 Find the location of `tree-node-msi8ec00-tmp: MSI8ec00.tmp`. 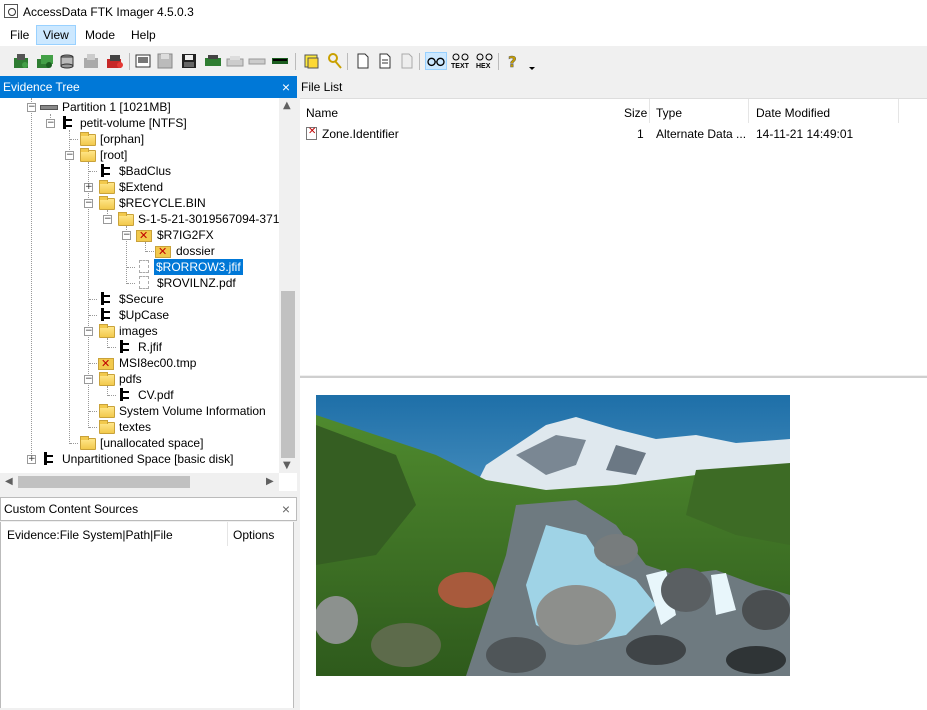

tree-node-msi8ec00-tmp: MSI8ec00.tmp is located at coordinates (139, 363).